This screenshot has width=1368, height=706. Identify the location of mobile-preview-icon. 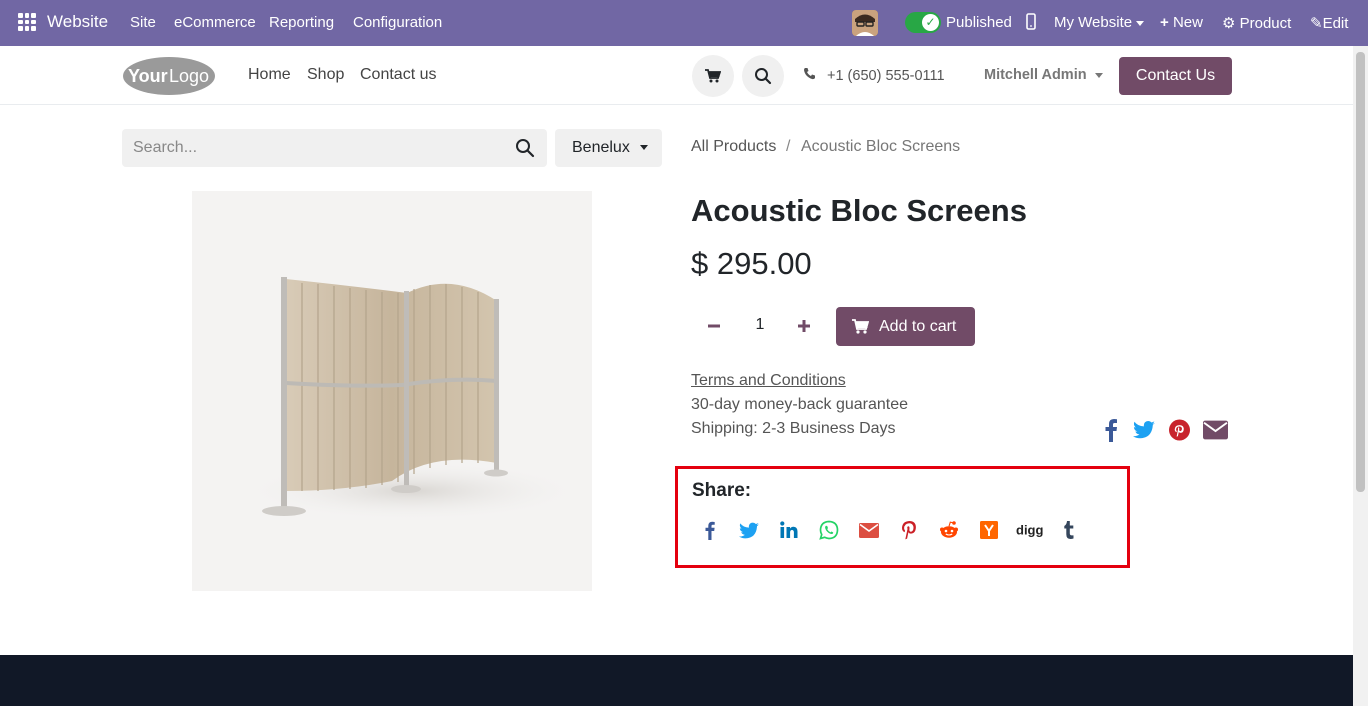
(1031, 23).